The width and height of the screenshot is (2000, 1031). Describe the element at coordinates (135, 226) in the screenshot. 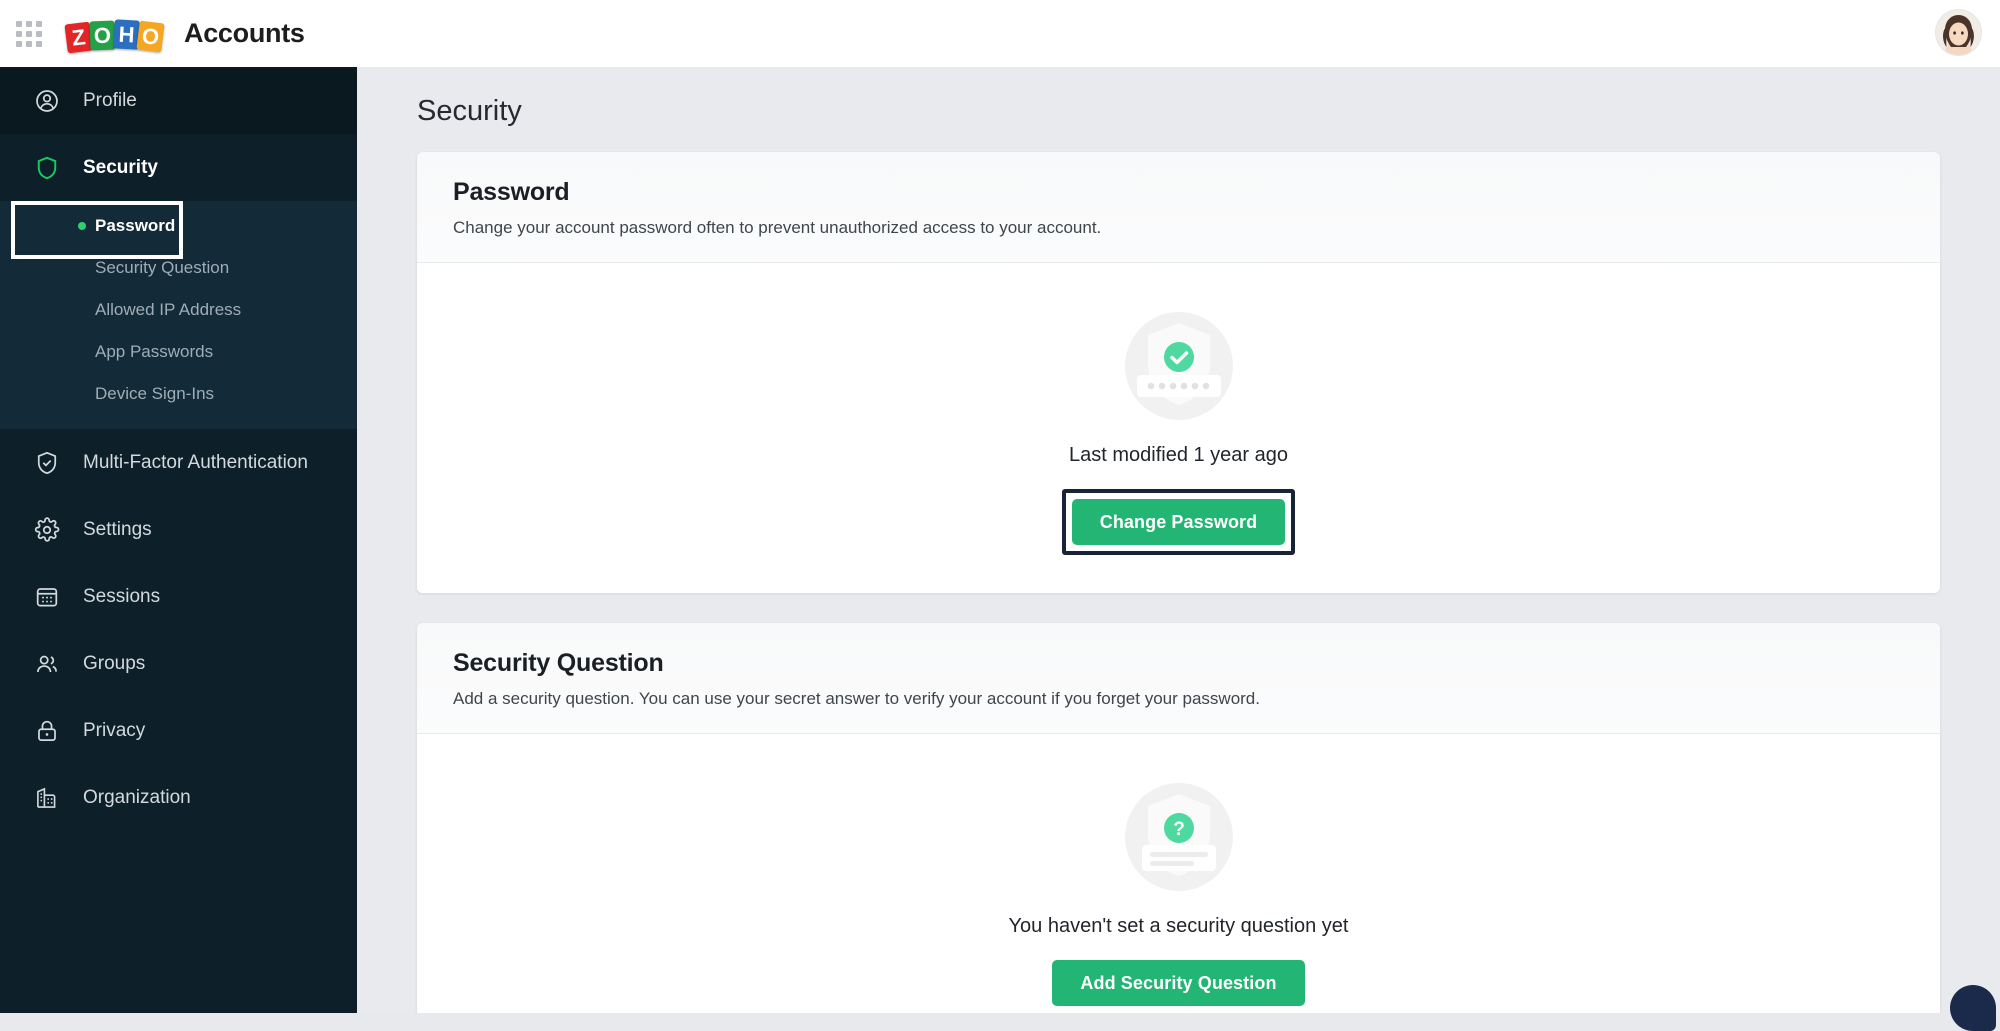

I see `submenu-item-label: Password` at that location.